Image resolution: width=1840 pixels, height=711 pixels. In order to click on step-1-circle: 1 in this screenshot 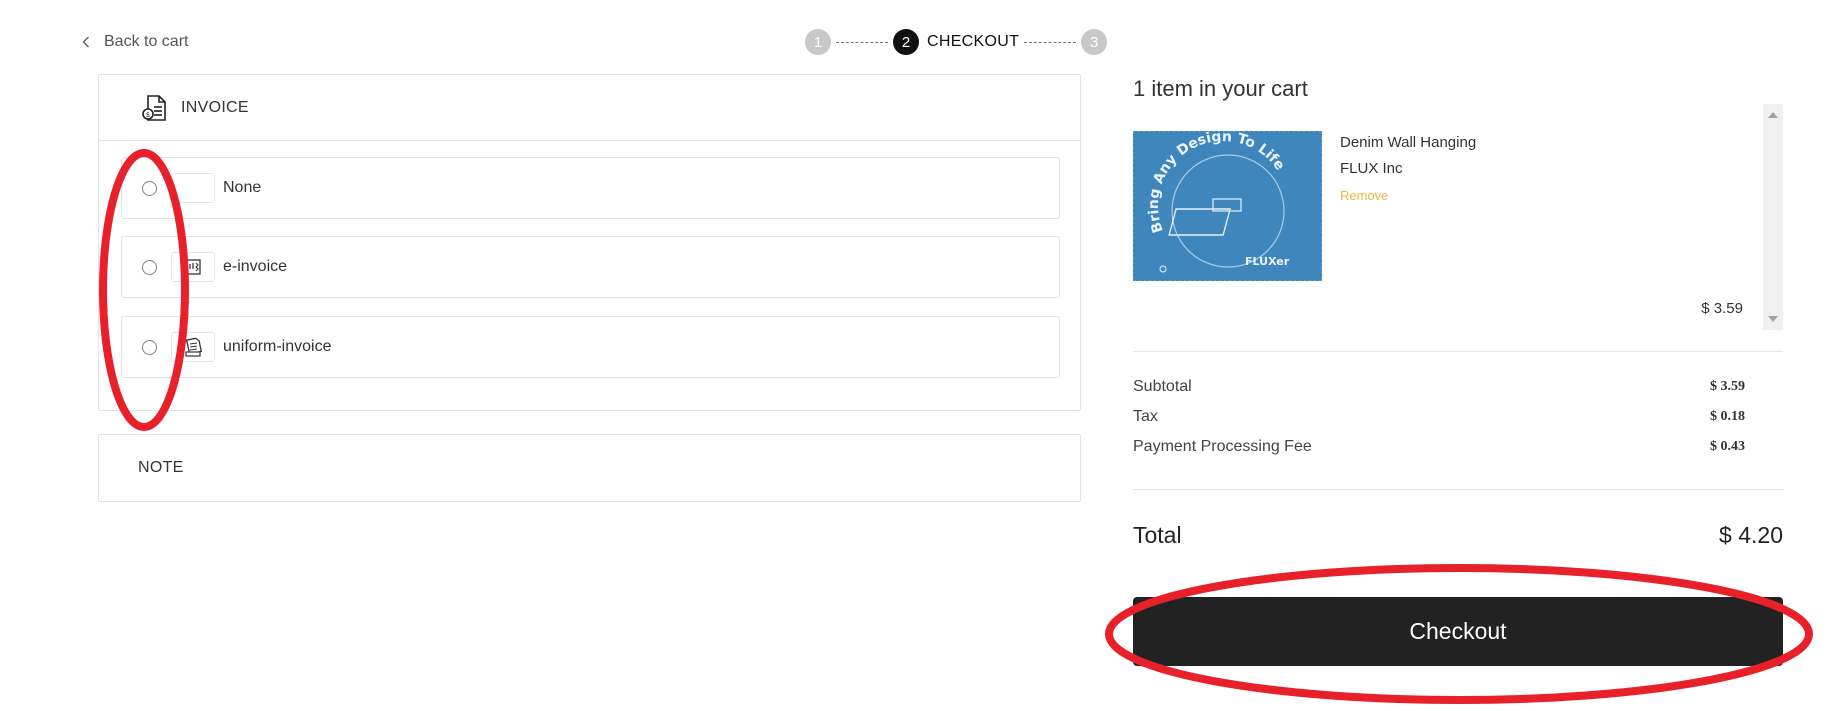, I will do `click(818, 42)`.